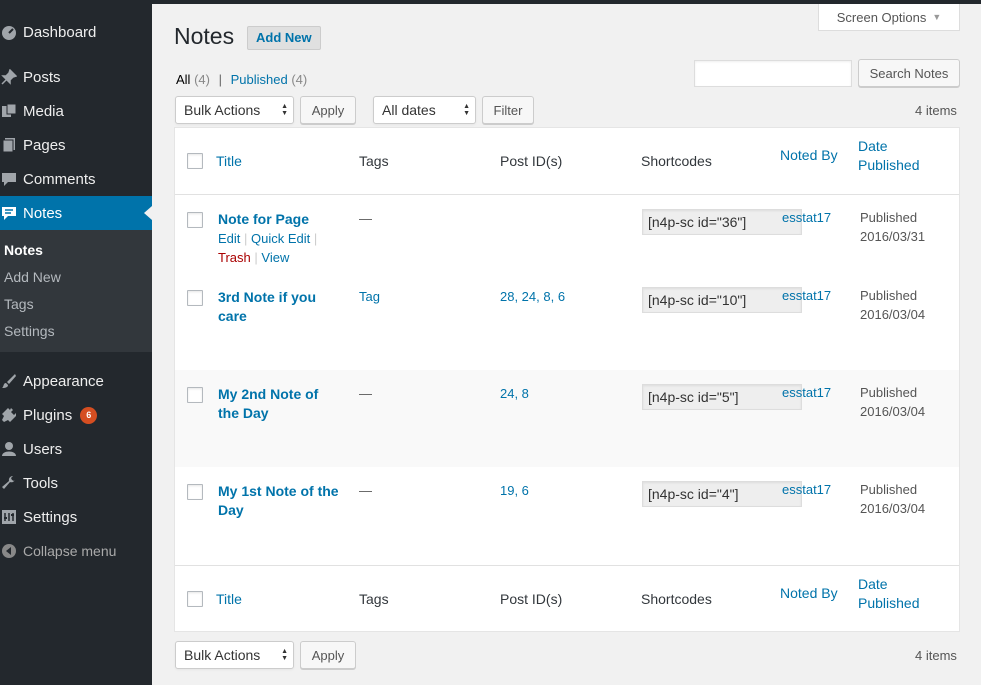  What do you see at coordinates (676, 161) in the screenshot?
I see `column-shortcodes-header: Shortcodes` at bounding box center [676, 161].